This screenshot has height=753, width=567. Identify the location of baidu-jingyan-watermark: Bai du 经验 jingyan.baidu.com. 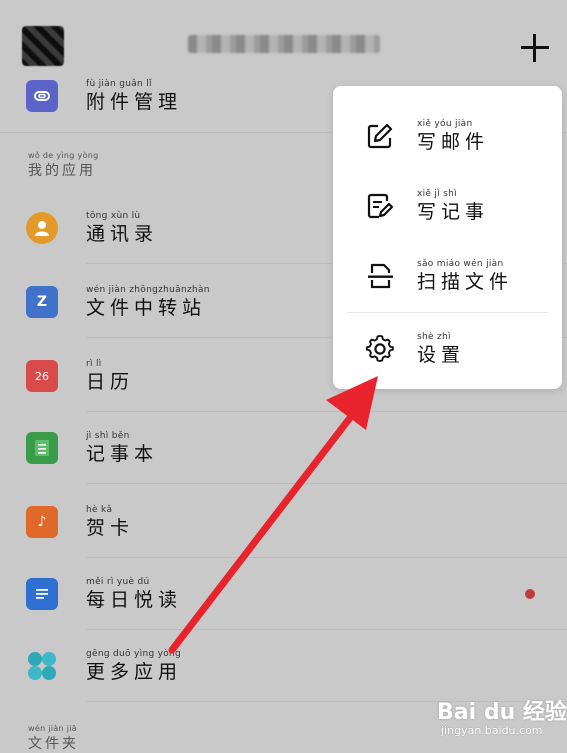
(502, 716).